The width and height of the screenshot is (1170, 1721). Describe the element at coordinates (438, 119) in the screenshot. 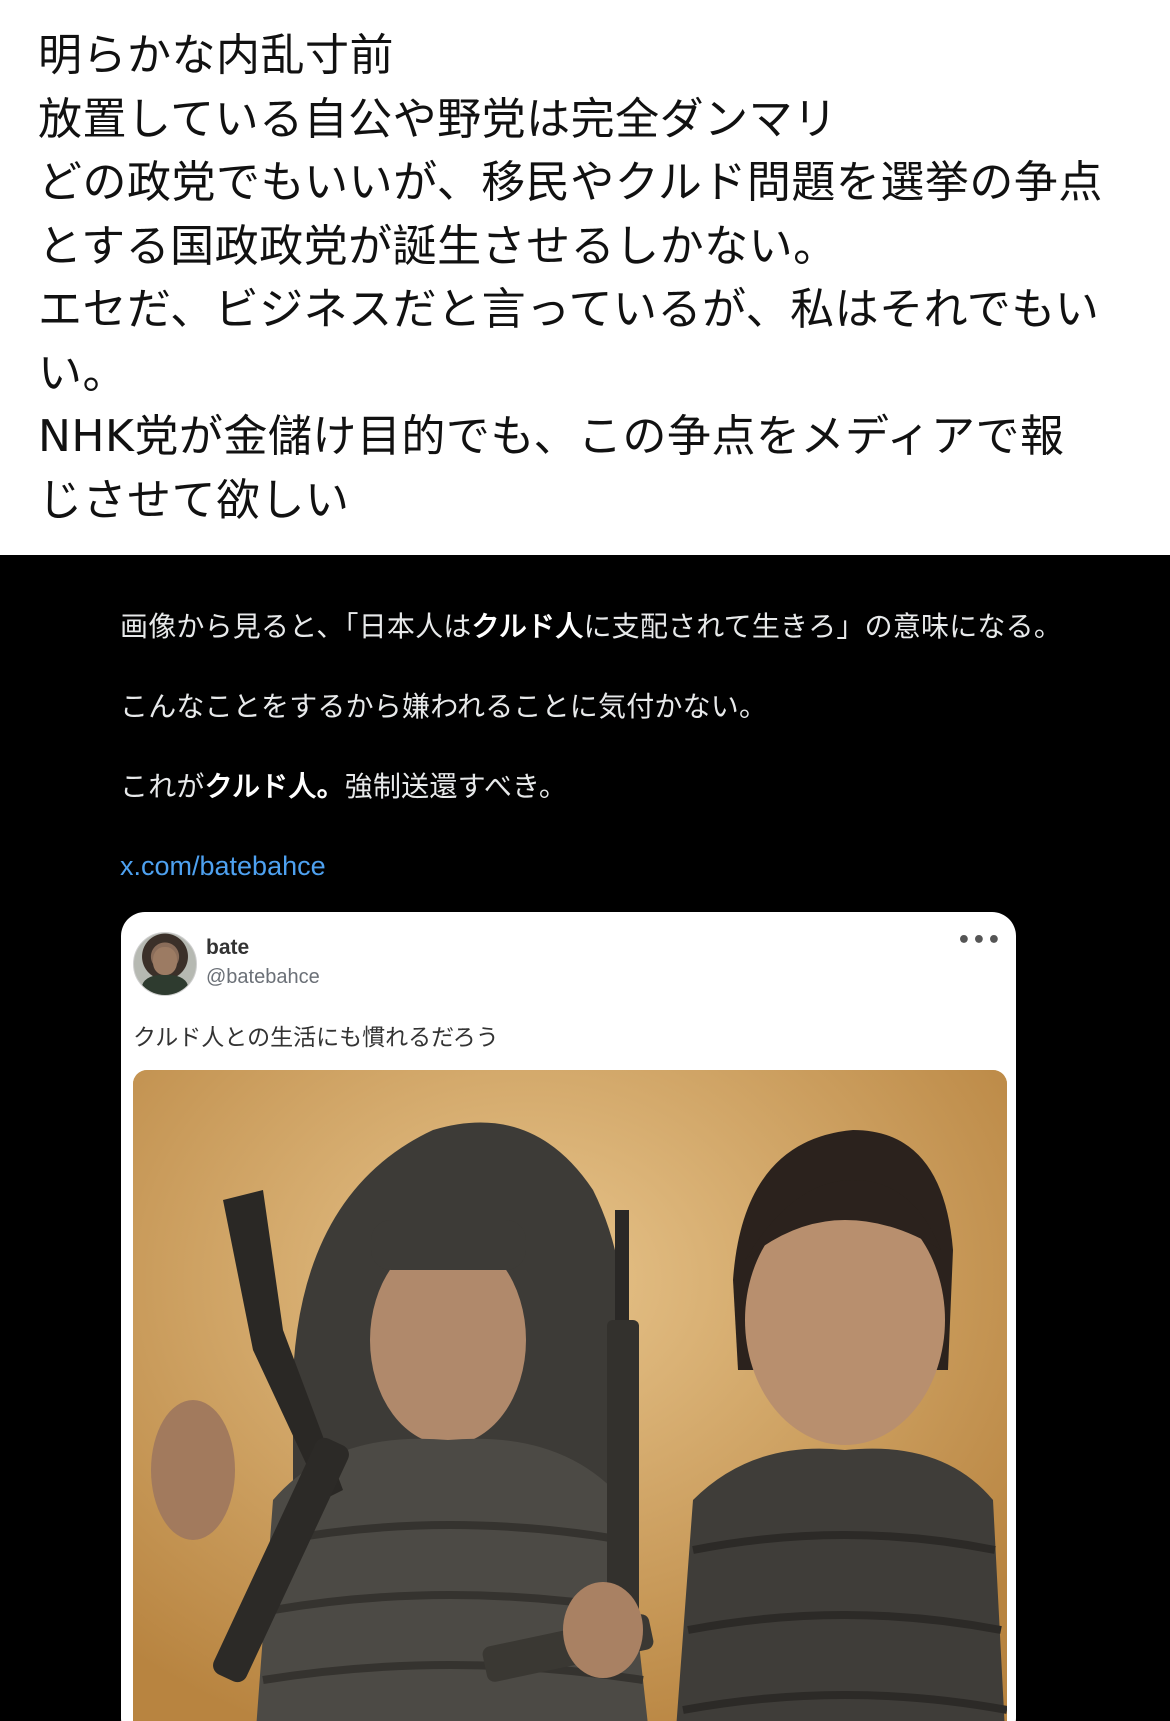

I see `post-line: 放置している自公や野党は完全ダンマリ` at that location.